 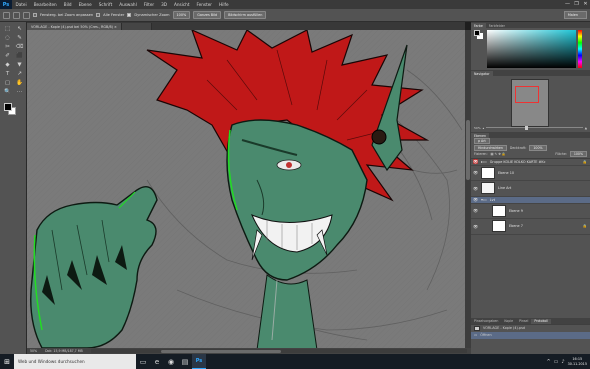 I want to click on system-tray: ^ ▭ ♪ 16:15 30.11.2015, so click(x=568, y=361).